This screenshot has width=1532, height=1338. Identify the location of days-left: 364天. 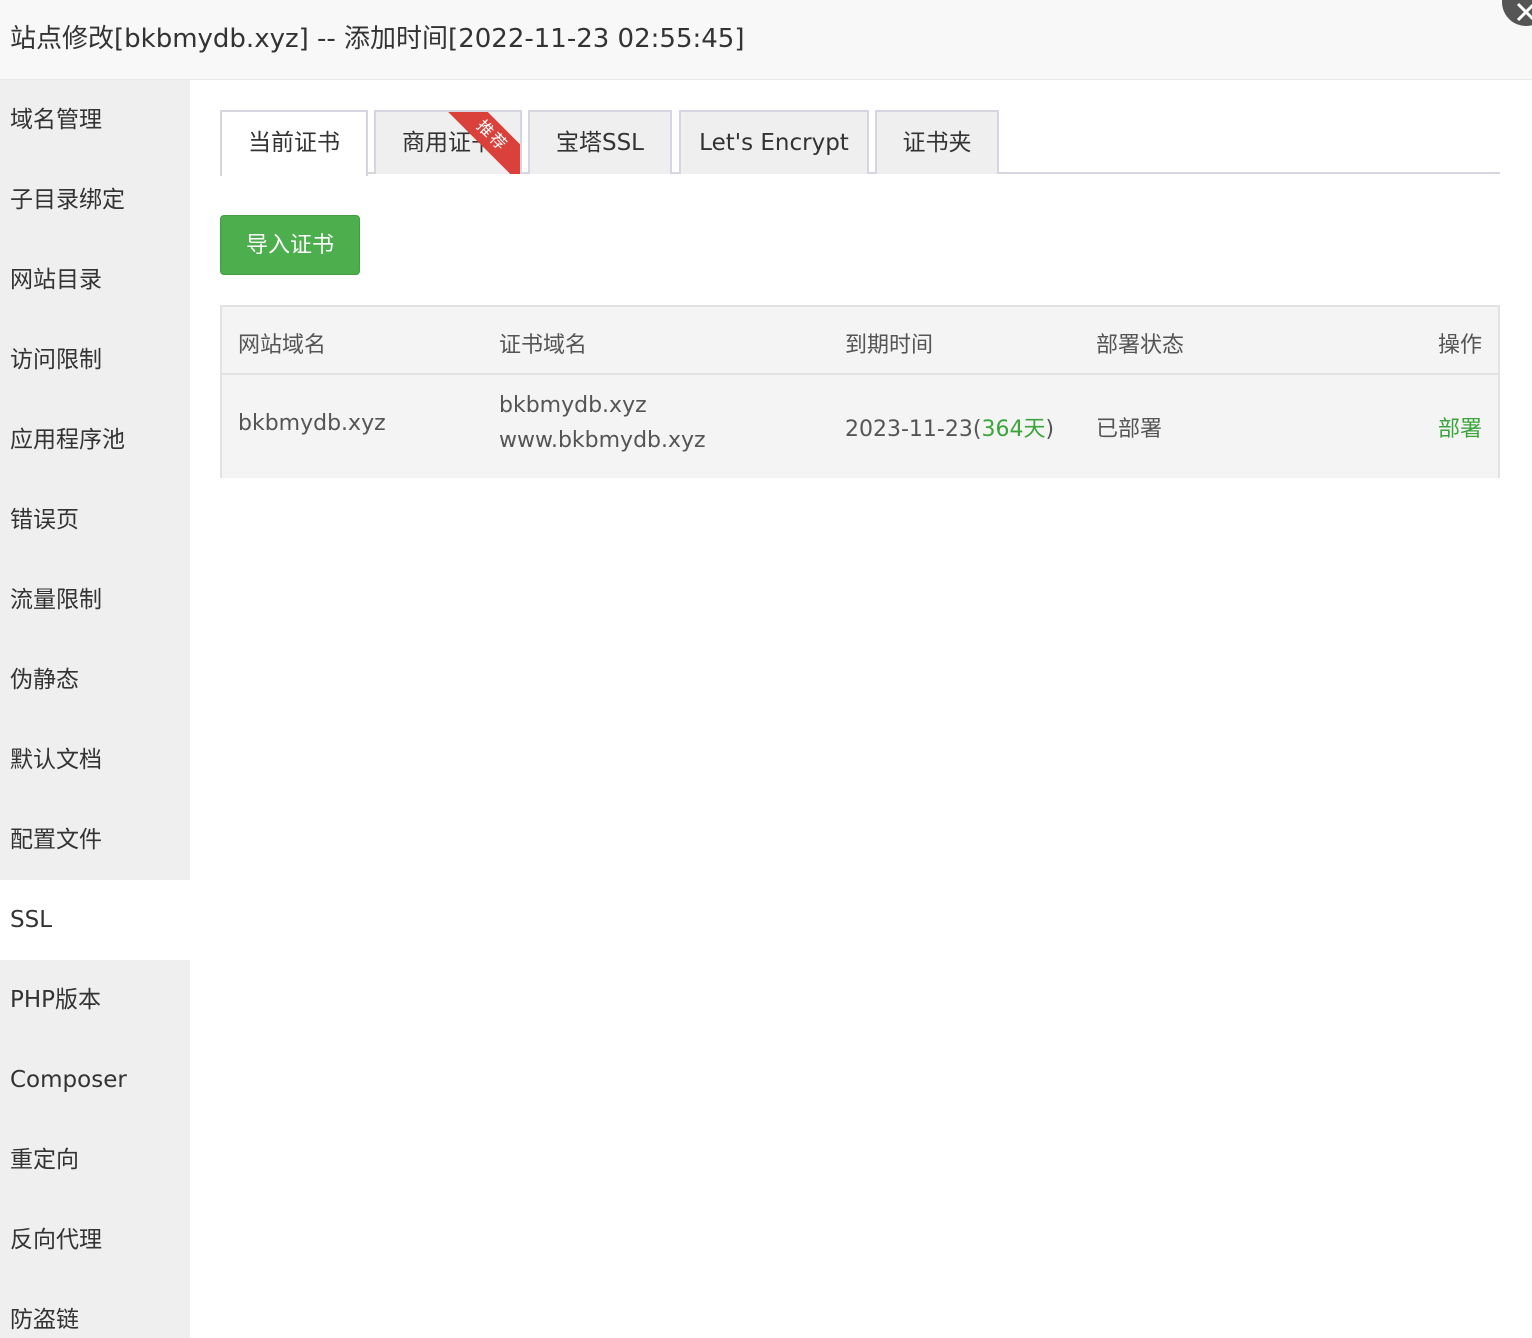
(1013, 429).